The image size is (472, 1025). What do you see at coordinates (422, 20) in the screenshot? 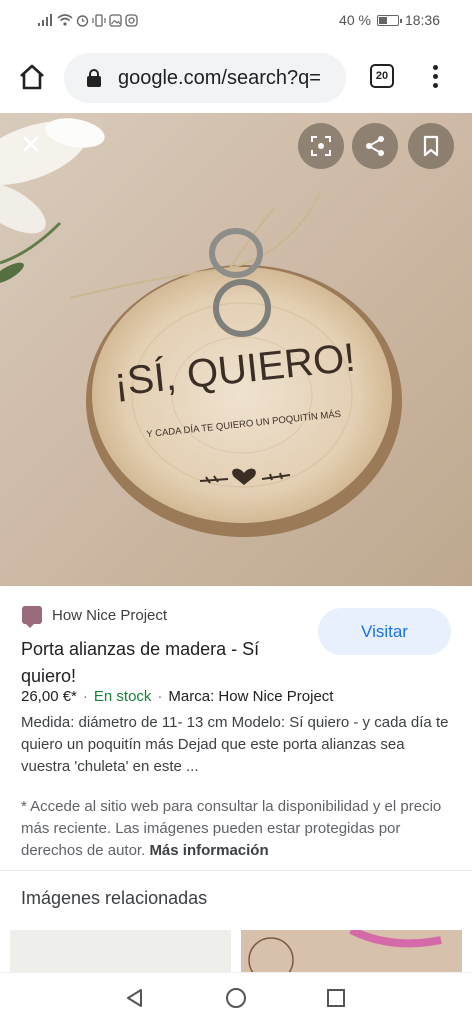
I see `clock: 18:36` at bounding box center [422, 20].